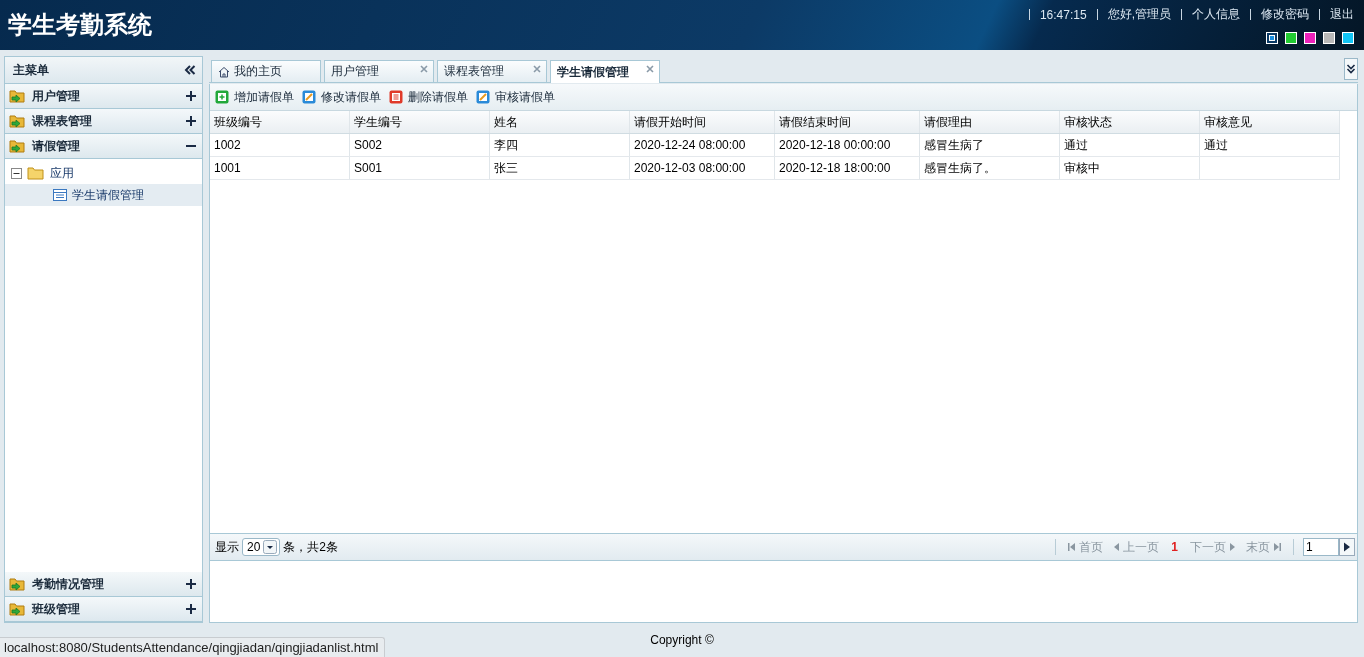 The image size is (1364, 657). Describe the element at coordinates (280, 122) in the screenshot. I see `column-header: 班级编号` at that location.